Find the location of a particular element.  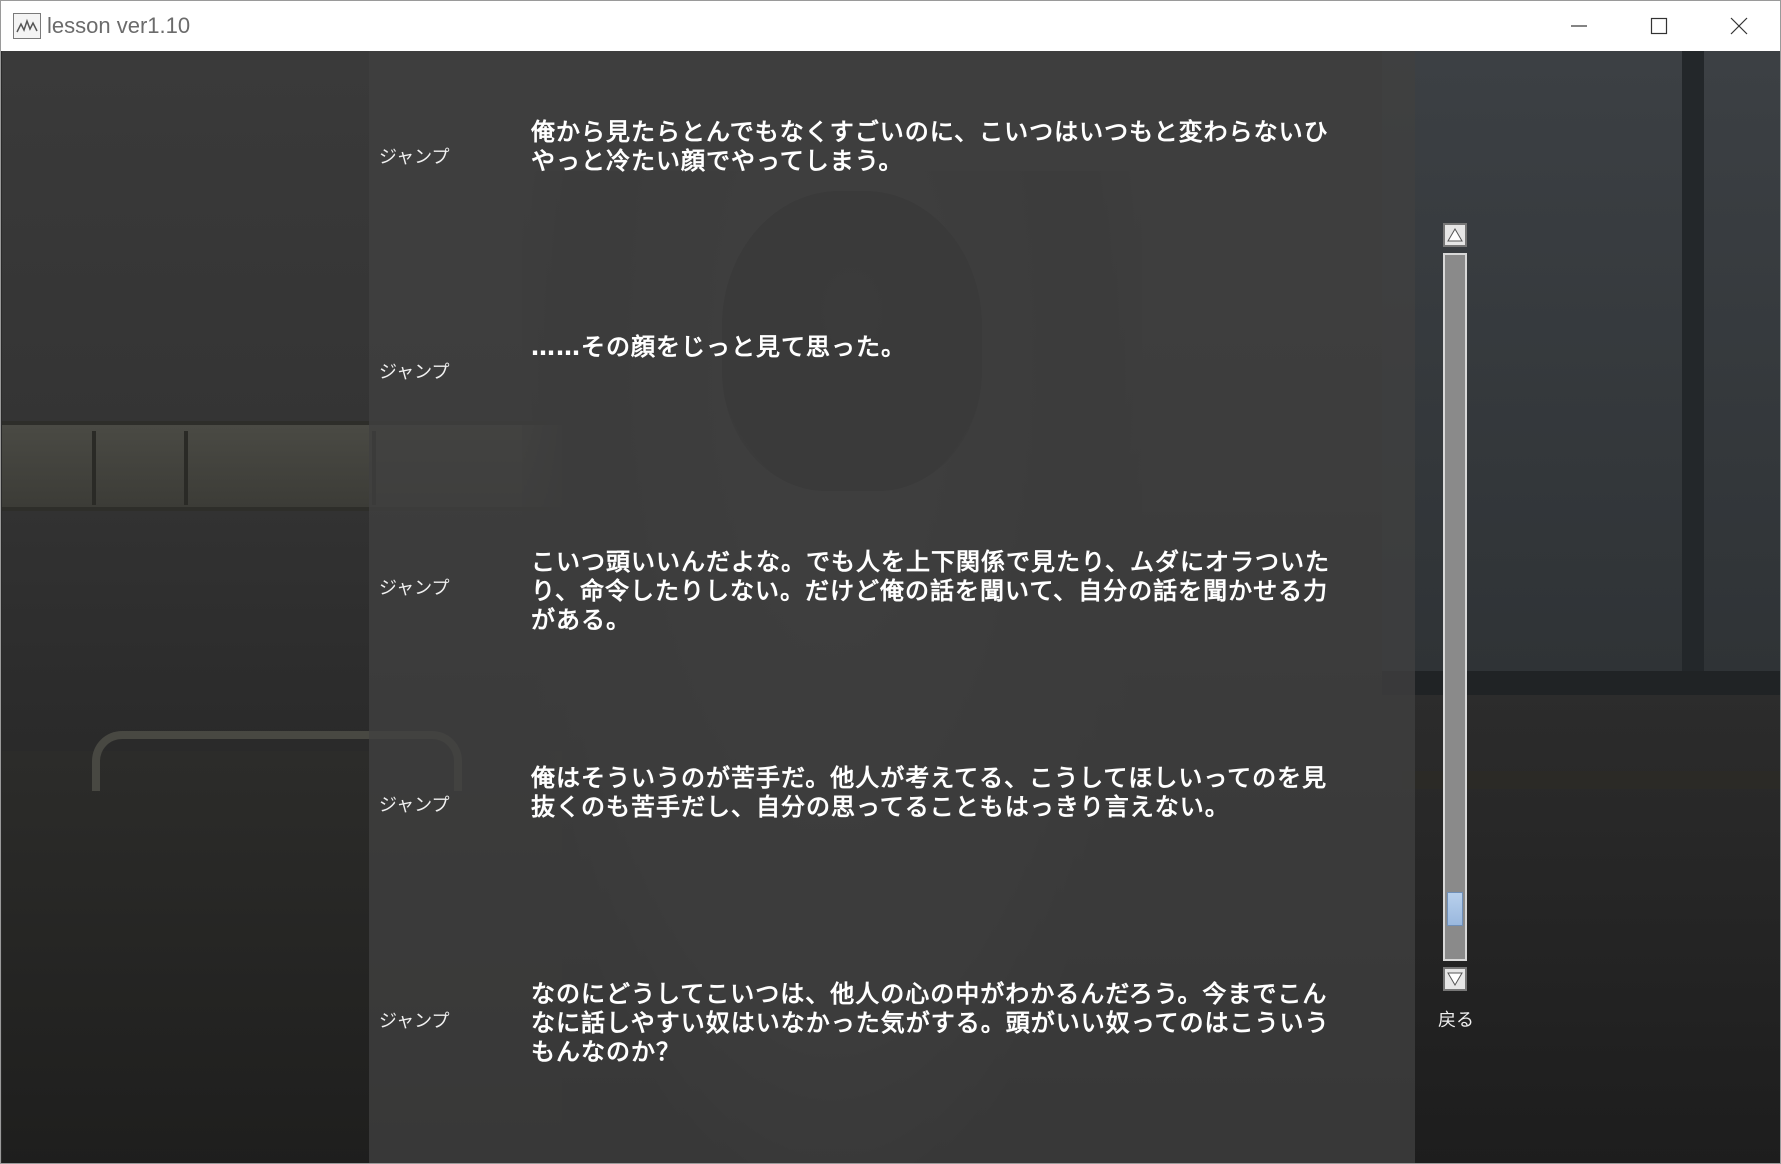

bg-window is located at coordinates (1581, 361).